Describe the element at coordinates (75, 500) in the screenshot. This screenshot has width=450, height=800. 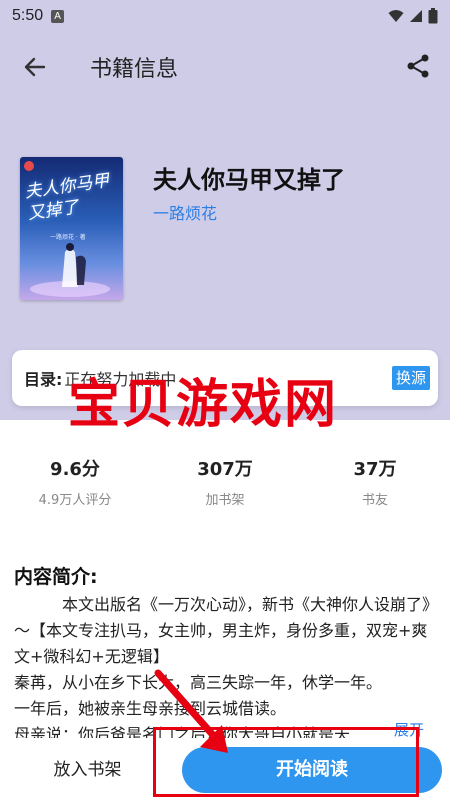
I see `stat-label: 4.9万人评分` at that location.